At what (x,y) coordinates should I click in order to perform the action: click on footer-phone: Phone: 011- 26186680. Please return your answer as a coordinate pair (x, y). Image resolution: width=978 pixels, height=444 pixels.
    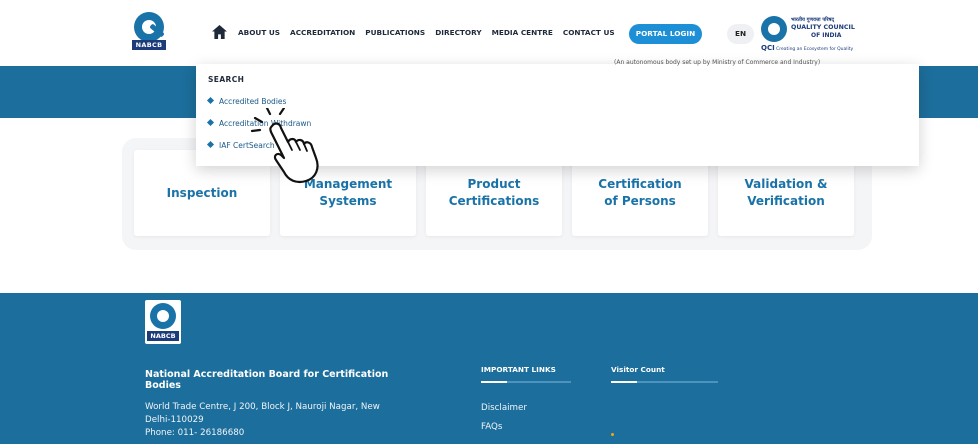
    Looking at the image, I should click on (195, 433).